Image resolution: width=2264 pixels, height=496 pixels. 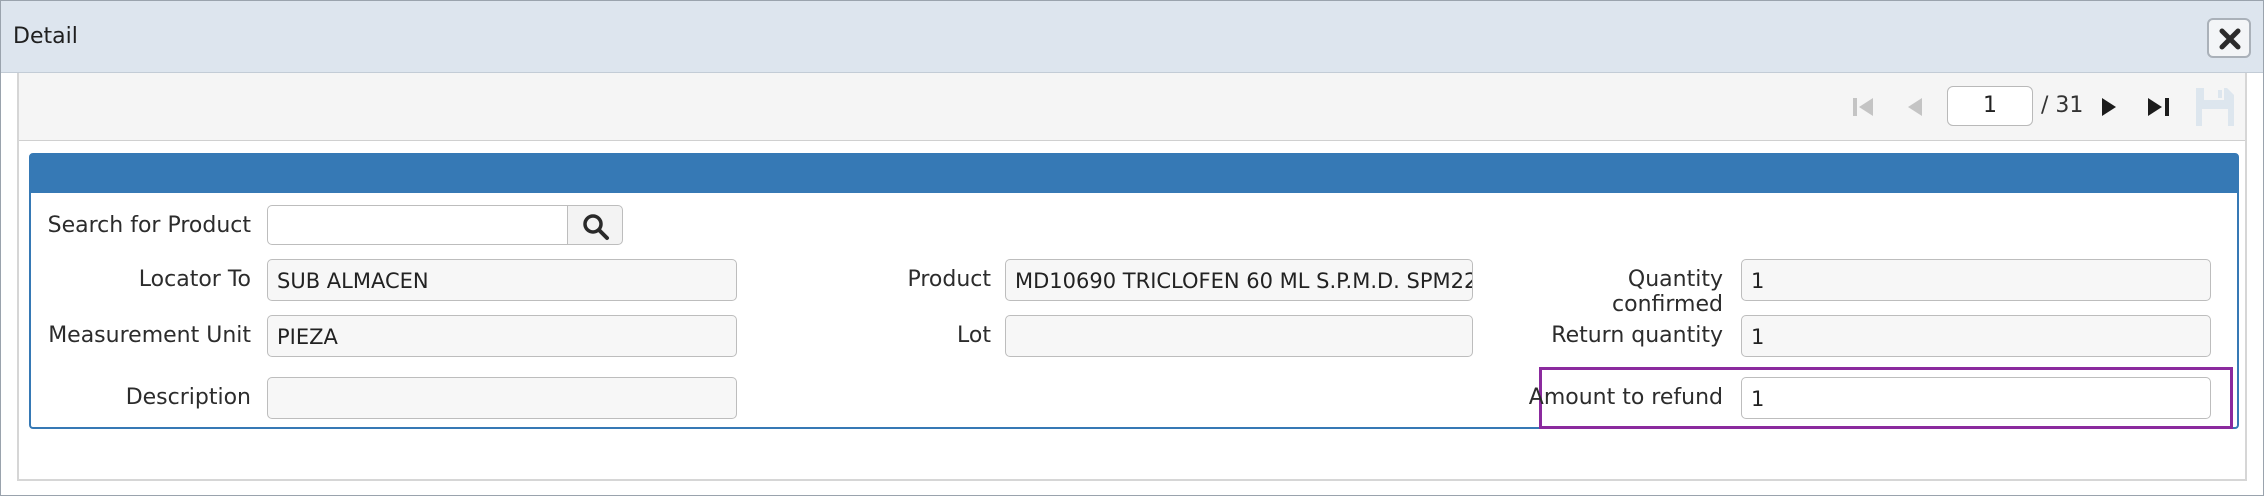 I want to click on return-quantity-label: Return quantity, so click(x=1637, y=335).